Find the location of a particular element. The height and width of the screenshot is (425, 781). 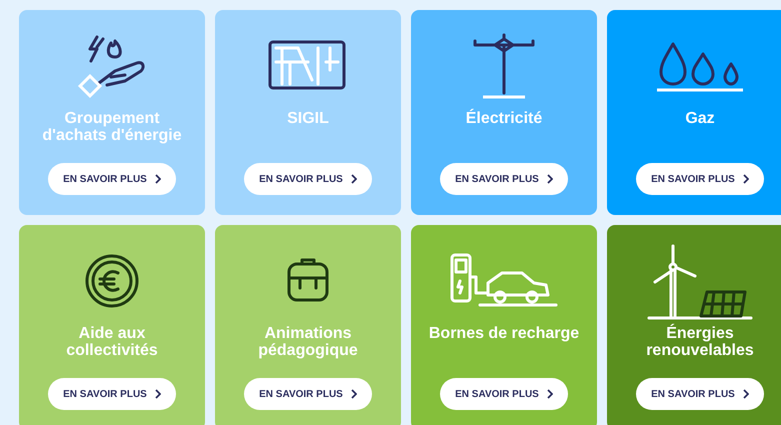

card-title: Gaz is located at coordinates (700, 118).